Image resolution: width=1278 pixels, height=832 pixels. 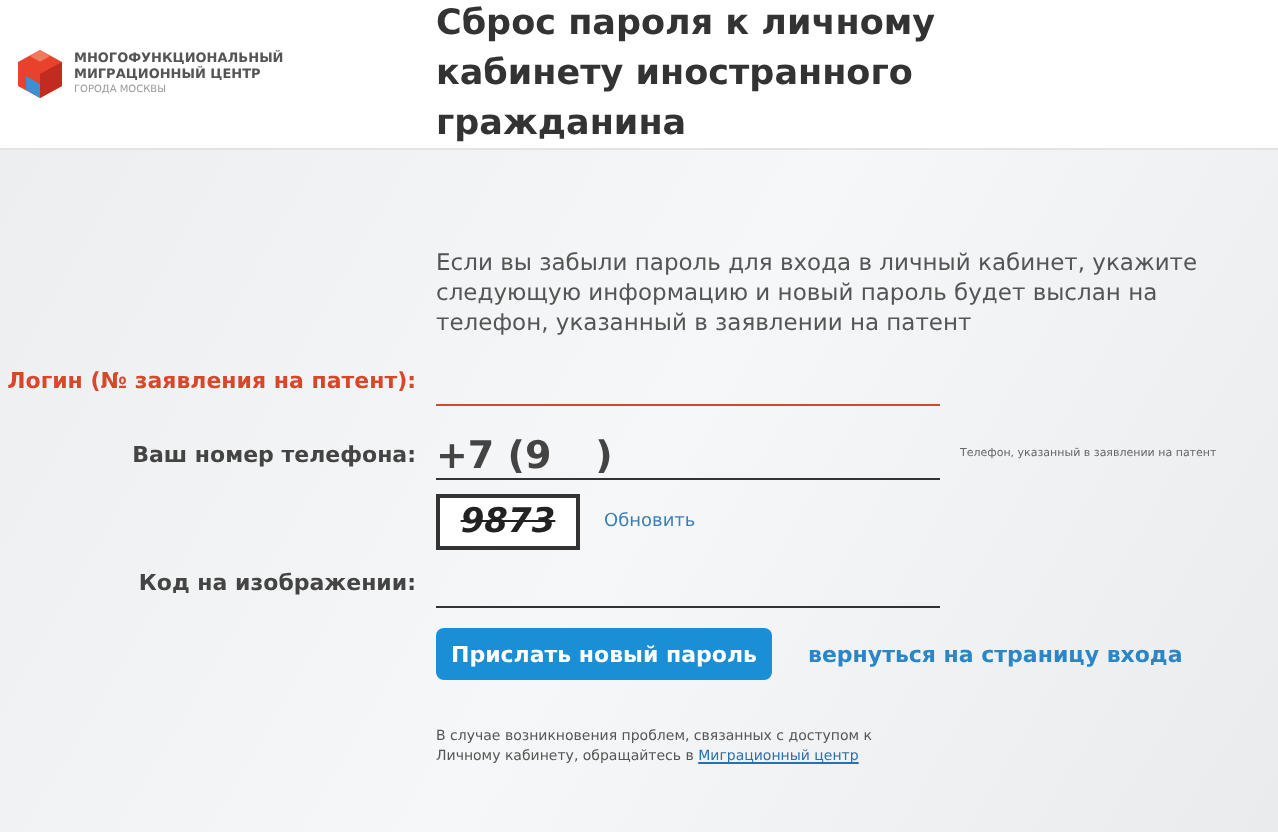 I want to click on phone-prefix: +7 (9, so click(x=494, y=456).